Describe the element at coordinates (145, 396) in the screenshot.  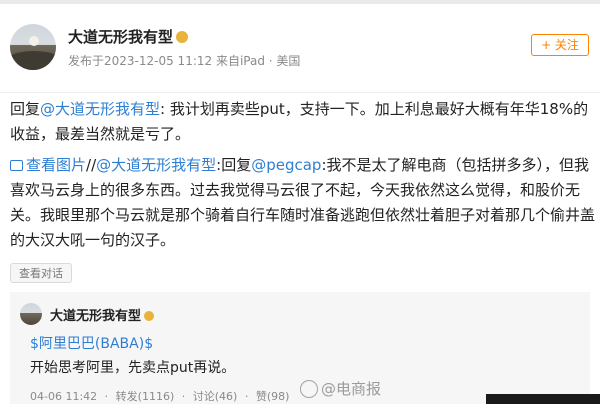
I see `quoted-repost-count: 转发(1116)` at that location.